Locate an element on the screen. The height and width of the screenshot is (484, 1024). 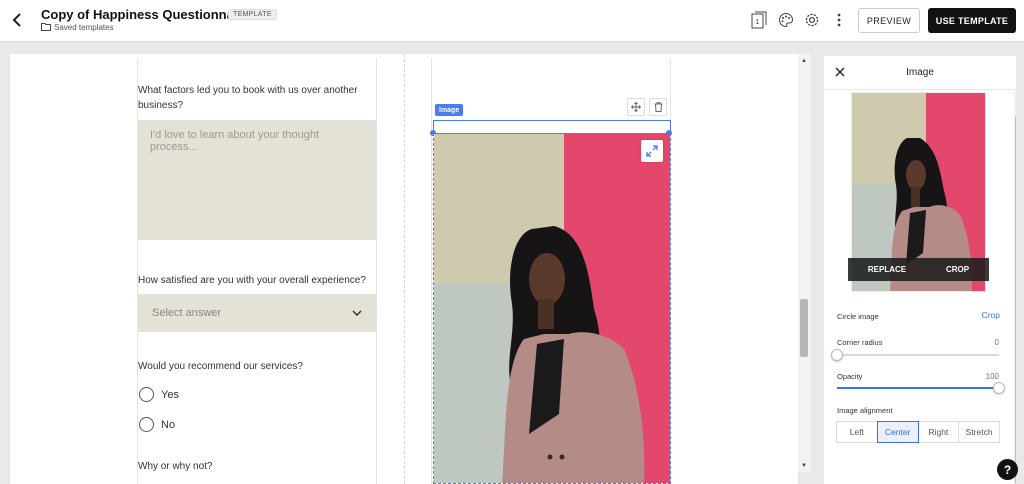
align-right-button: Right is located at coordinates (938, 432).